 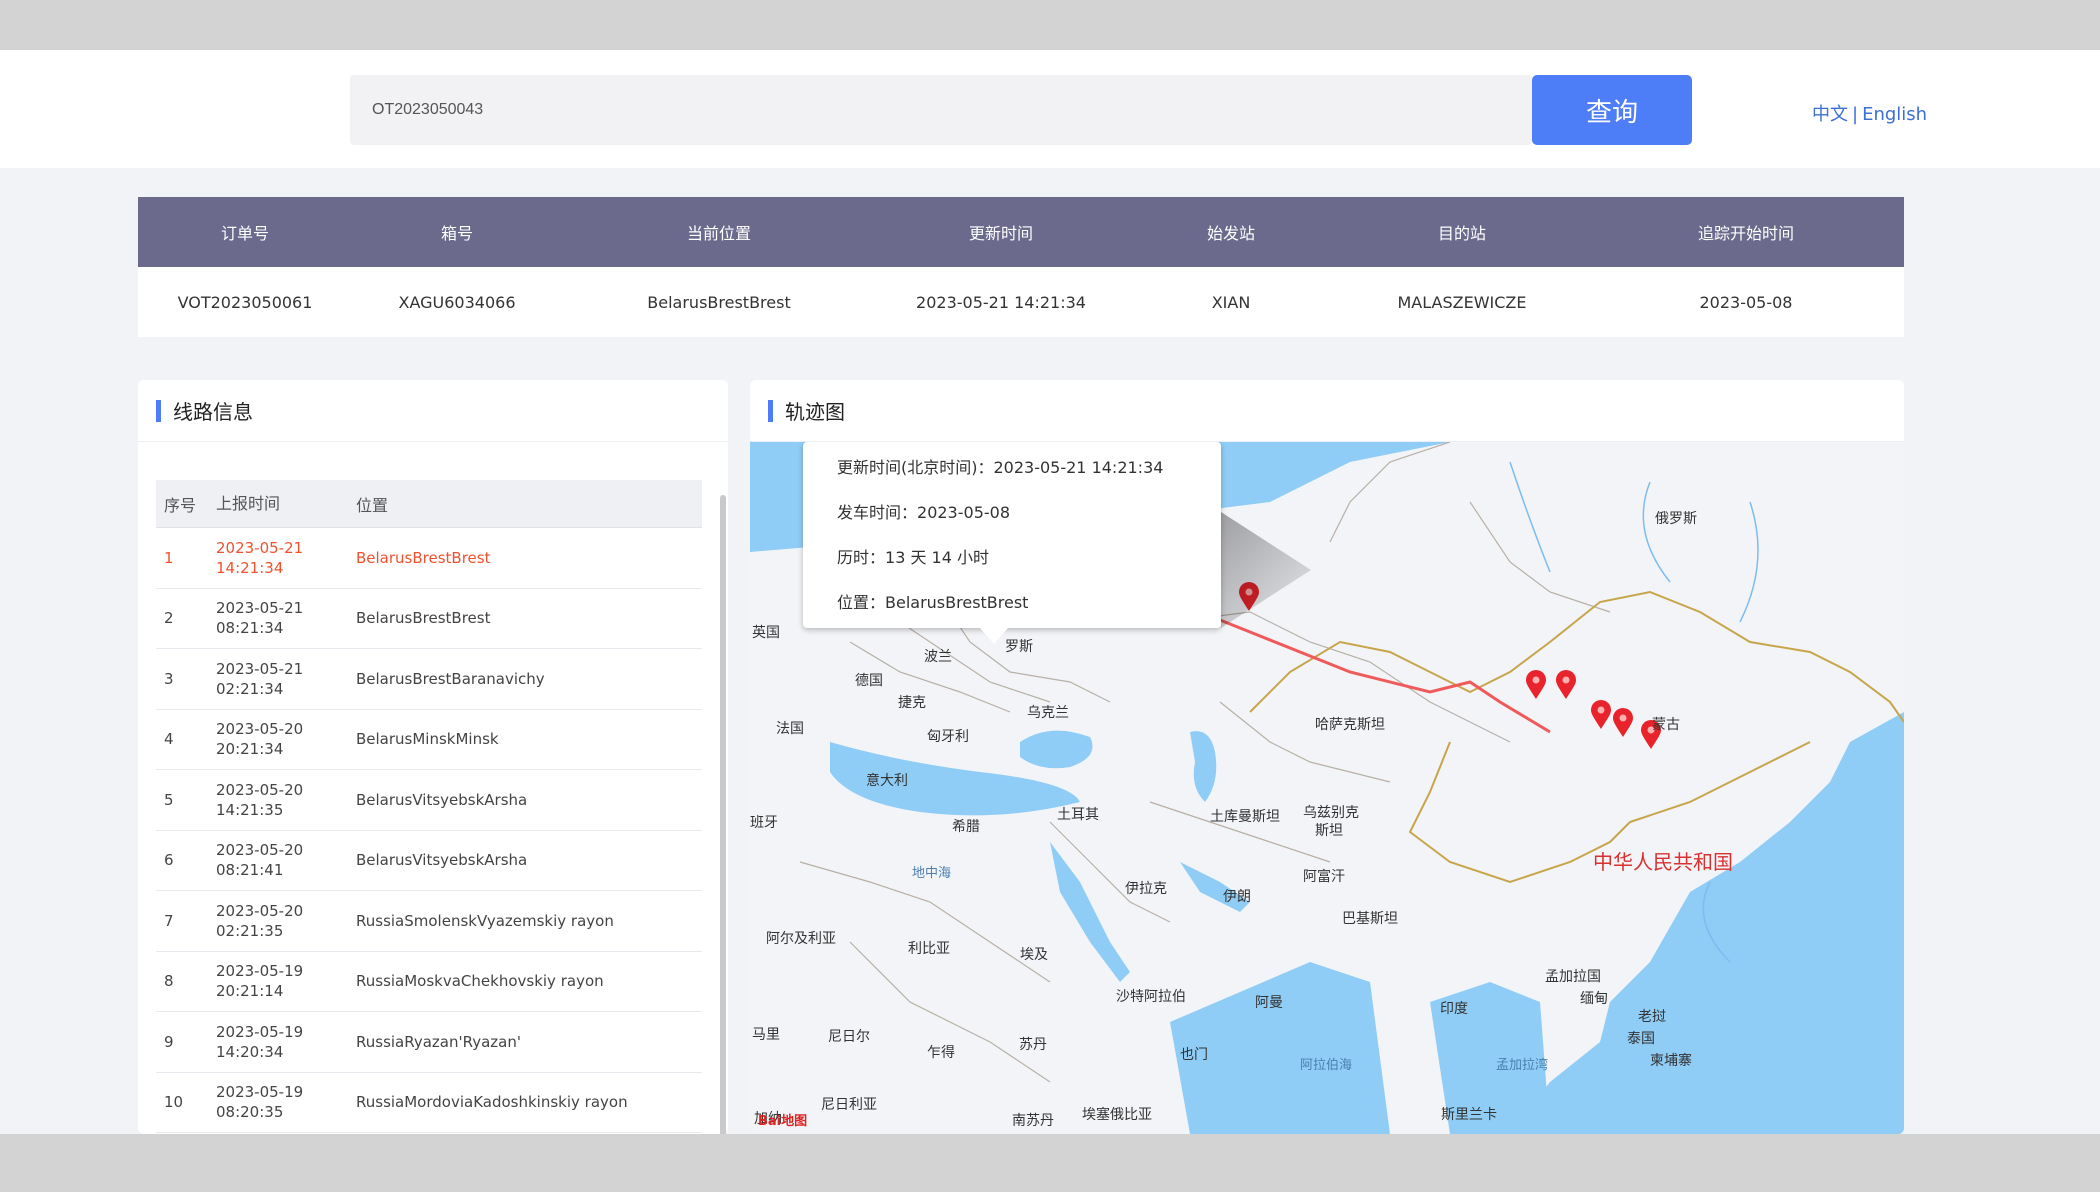 I want to click on map-label: 也门, so click(x=1194, y=1055).